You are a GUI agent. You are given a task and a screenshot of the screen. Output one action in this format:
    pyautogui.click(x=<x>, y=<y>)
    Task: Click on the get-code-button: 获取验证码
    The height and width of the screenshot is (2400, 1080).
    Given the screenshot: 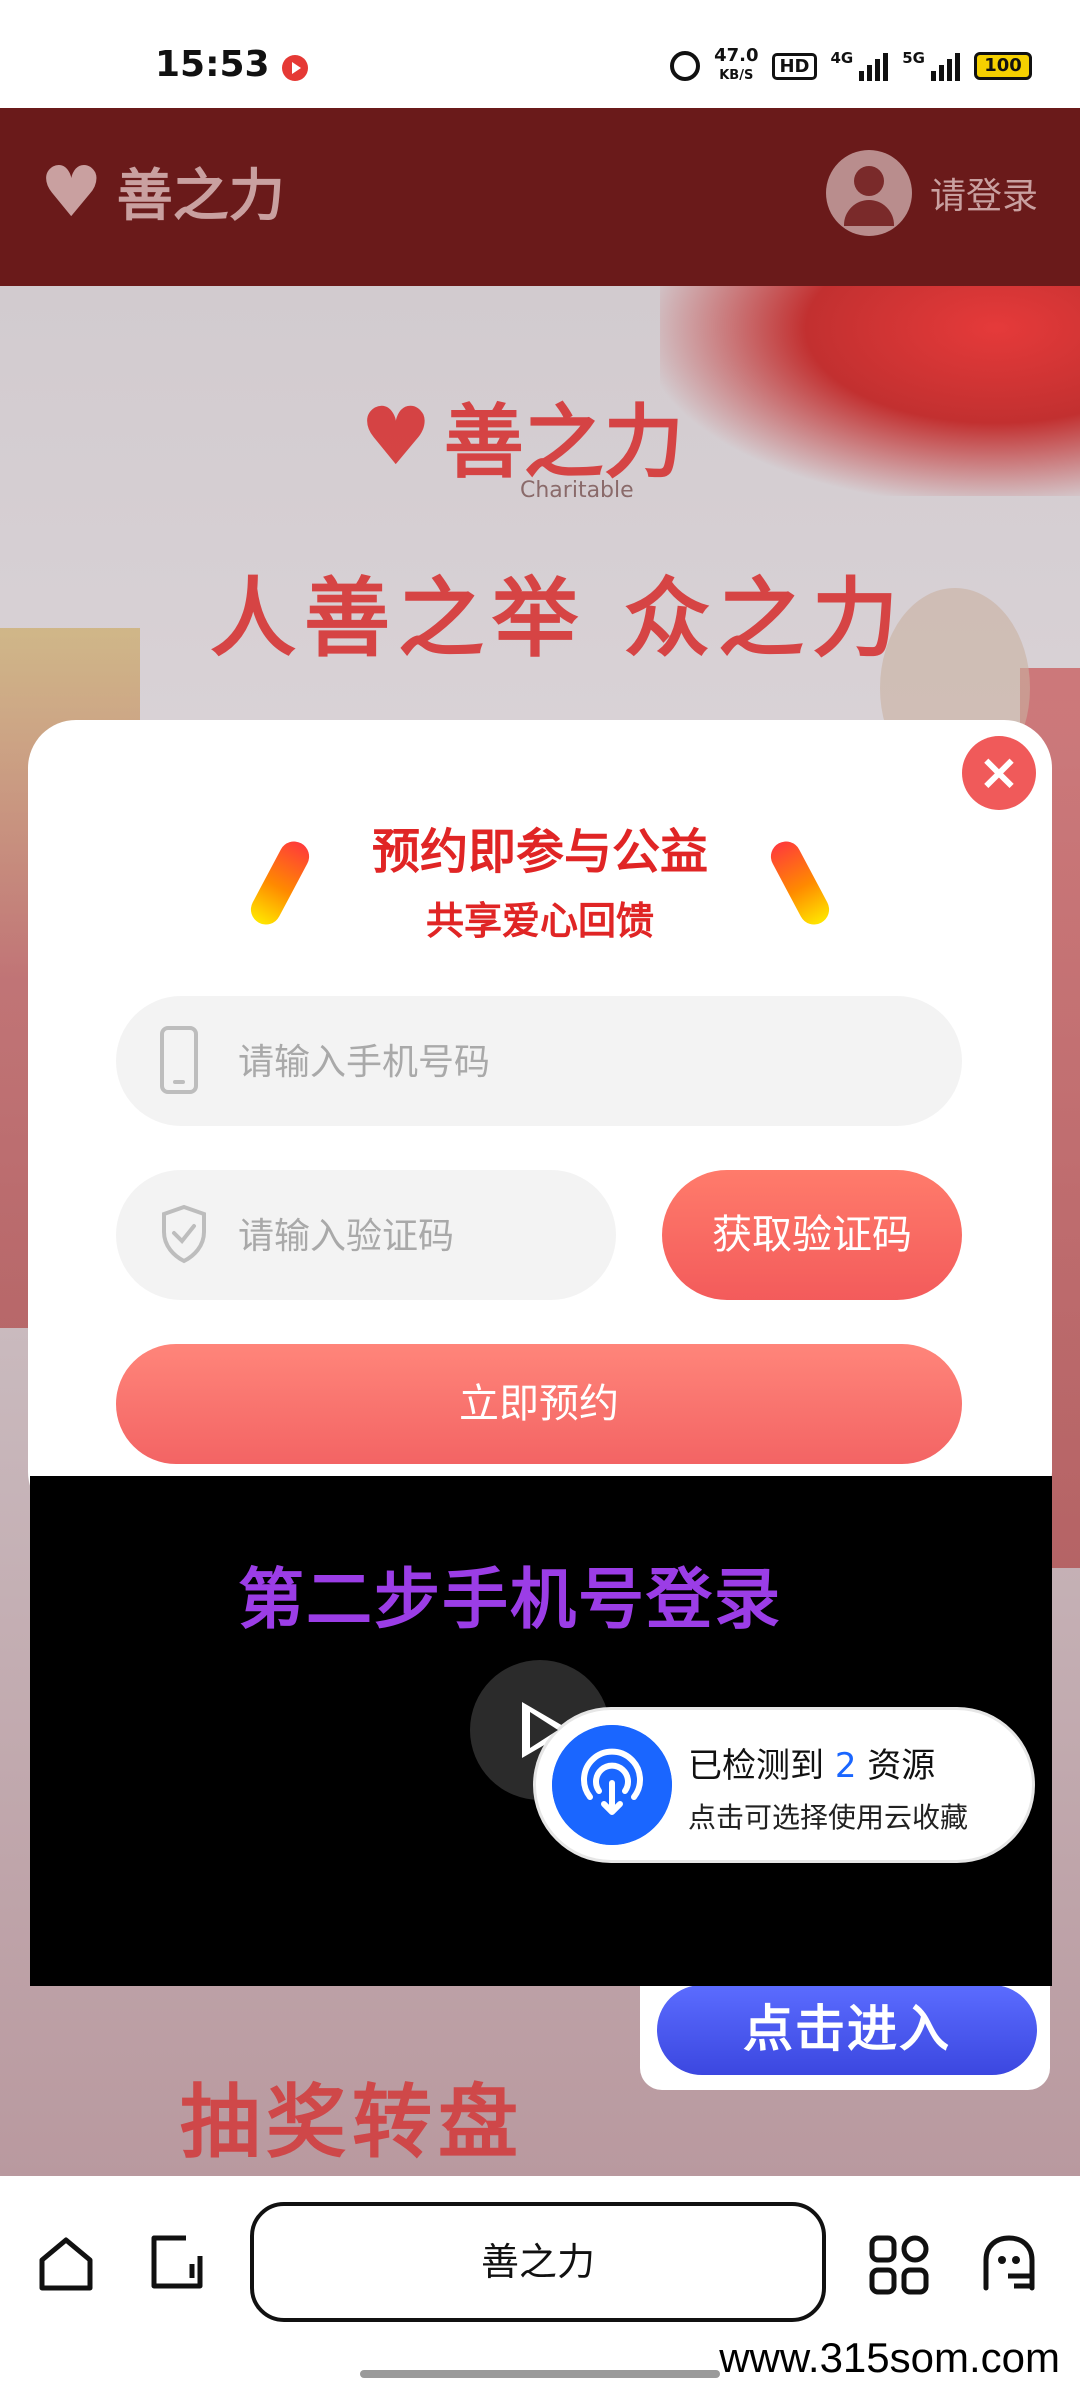 What is the action you would take?
    pyautogui.click(x=812, y=1235)
    